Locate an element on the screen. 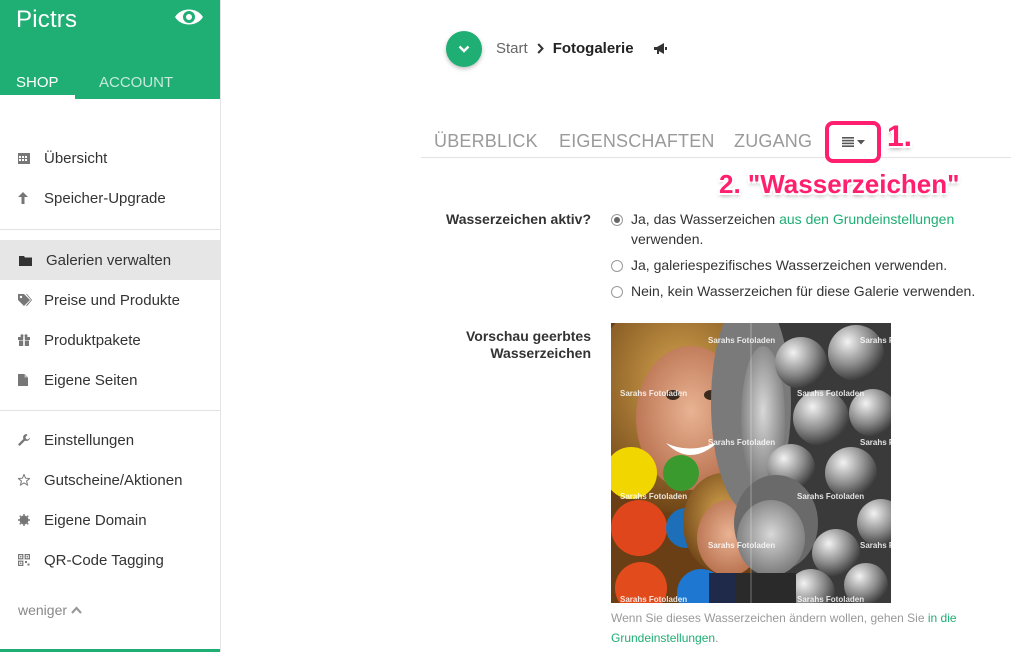  calendar-icon is located at coordinates (22, 158).